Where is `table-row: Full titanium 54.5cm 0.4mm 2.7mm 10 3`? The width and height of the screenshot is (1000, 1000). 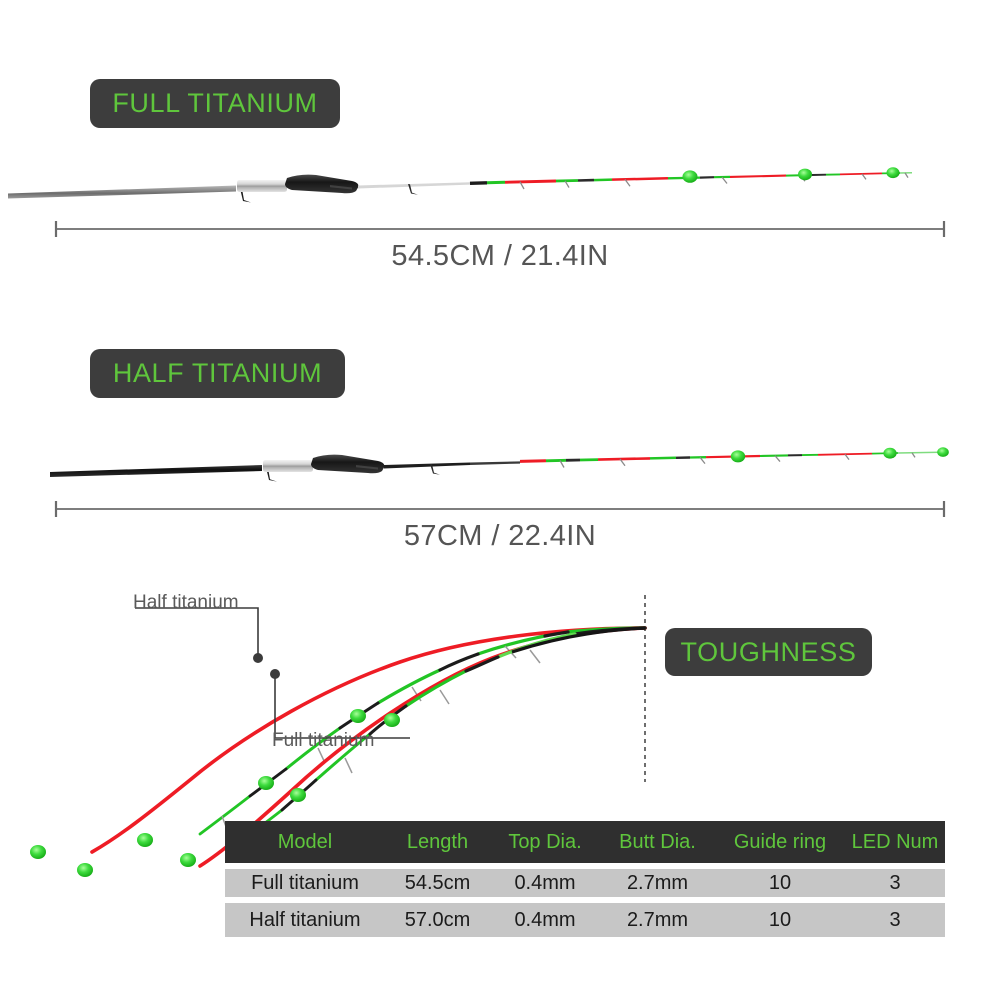
table-row: Full titanium 54.5cm 0.4mm 2.7mm 10 3 is located at coordinates (585, 883).